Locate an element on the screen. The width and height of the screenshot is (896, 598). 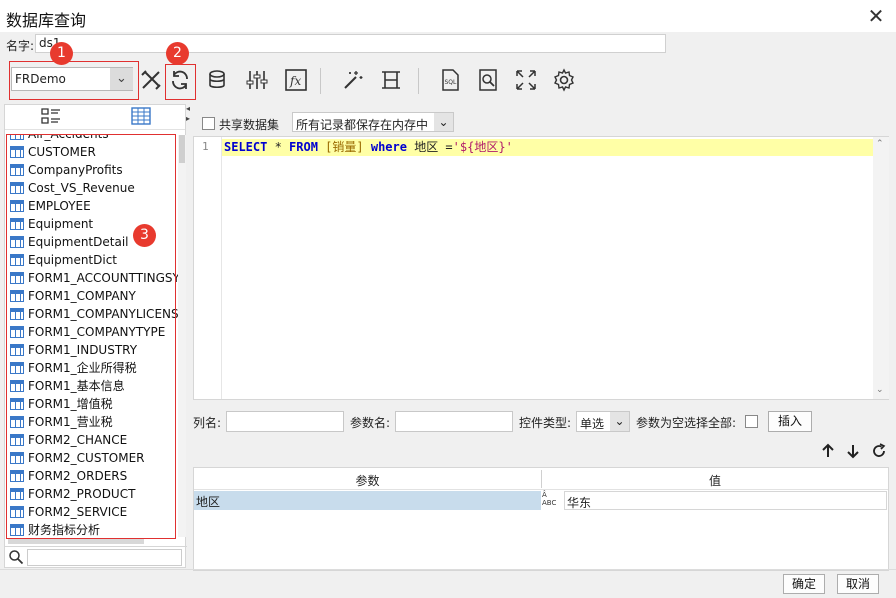
table-row: 地区 Â ABC 华东 is located at coordinates (541, 501).